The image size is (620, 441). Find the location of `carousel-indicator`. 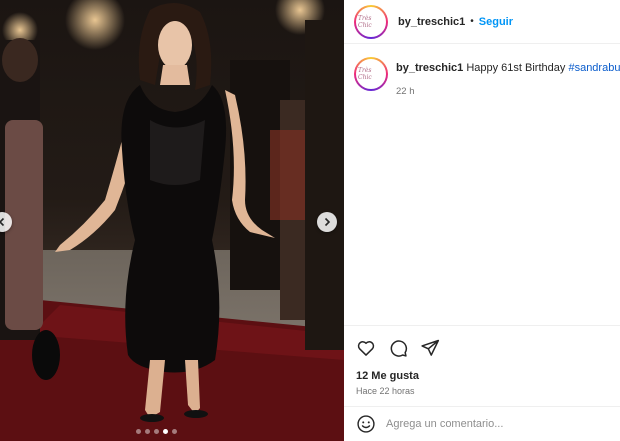

carousel-indicator is located at coordinates (156, 431).